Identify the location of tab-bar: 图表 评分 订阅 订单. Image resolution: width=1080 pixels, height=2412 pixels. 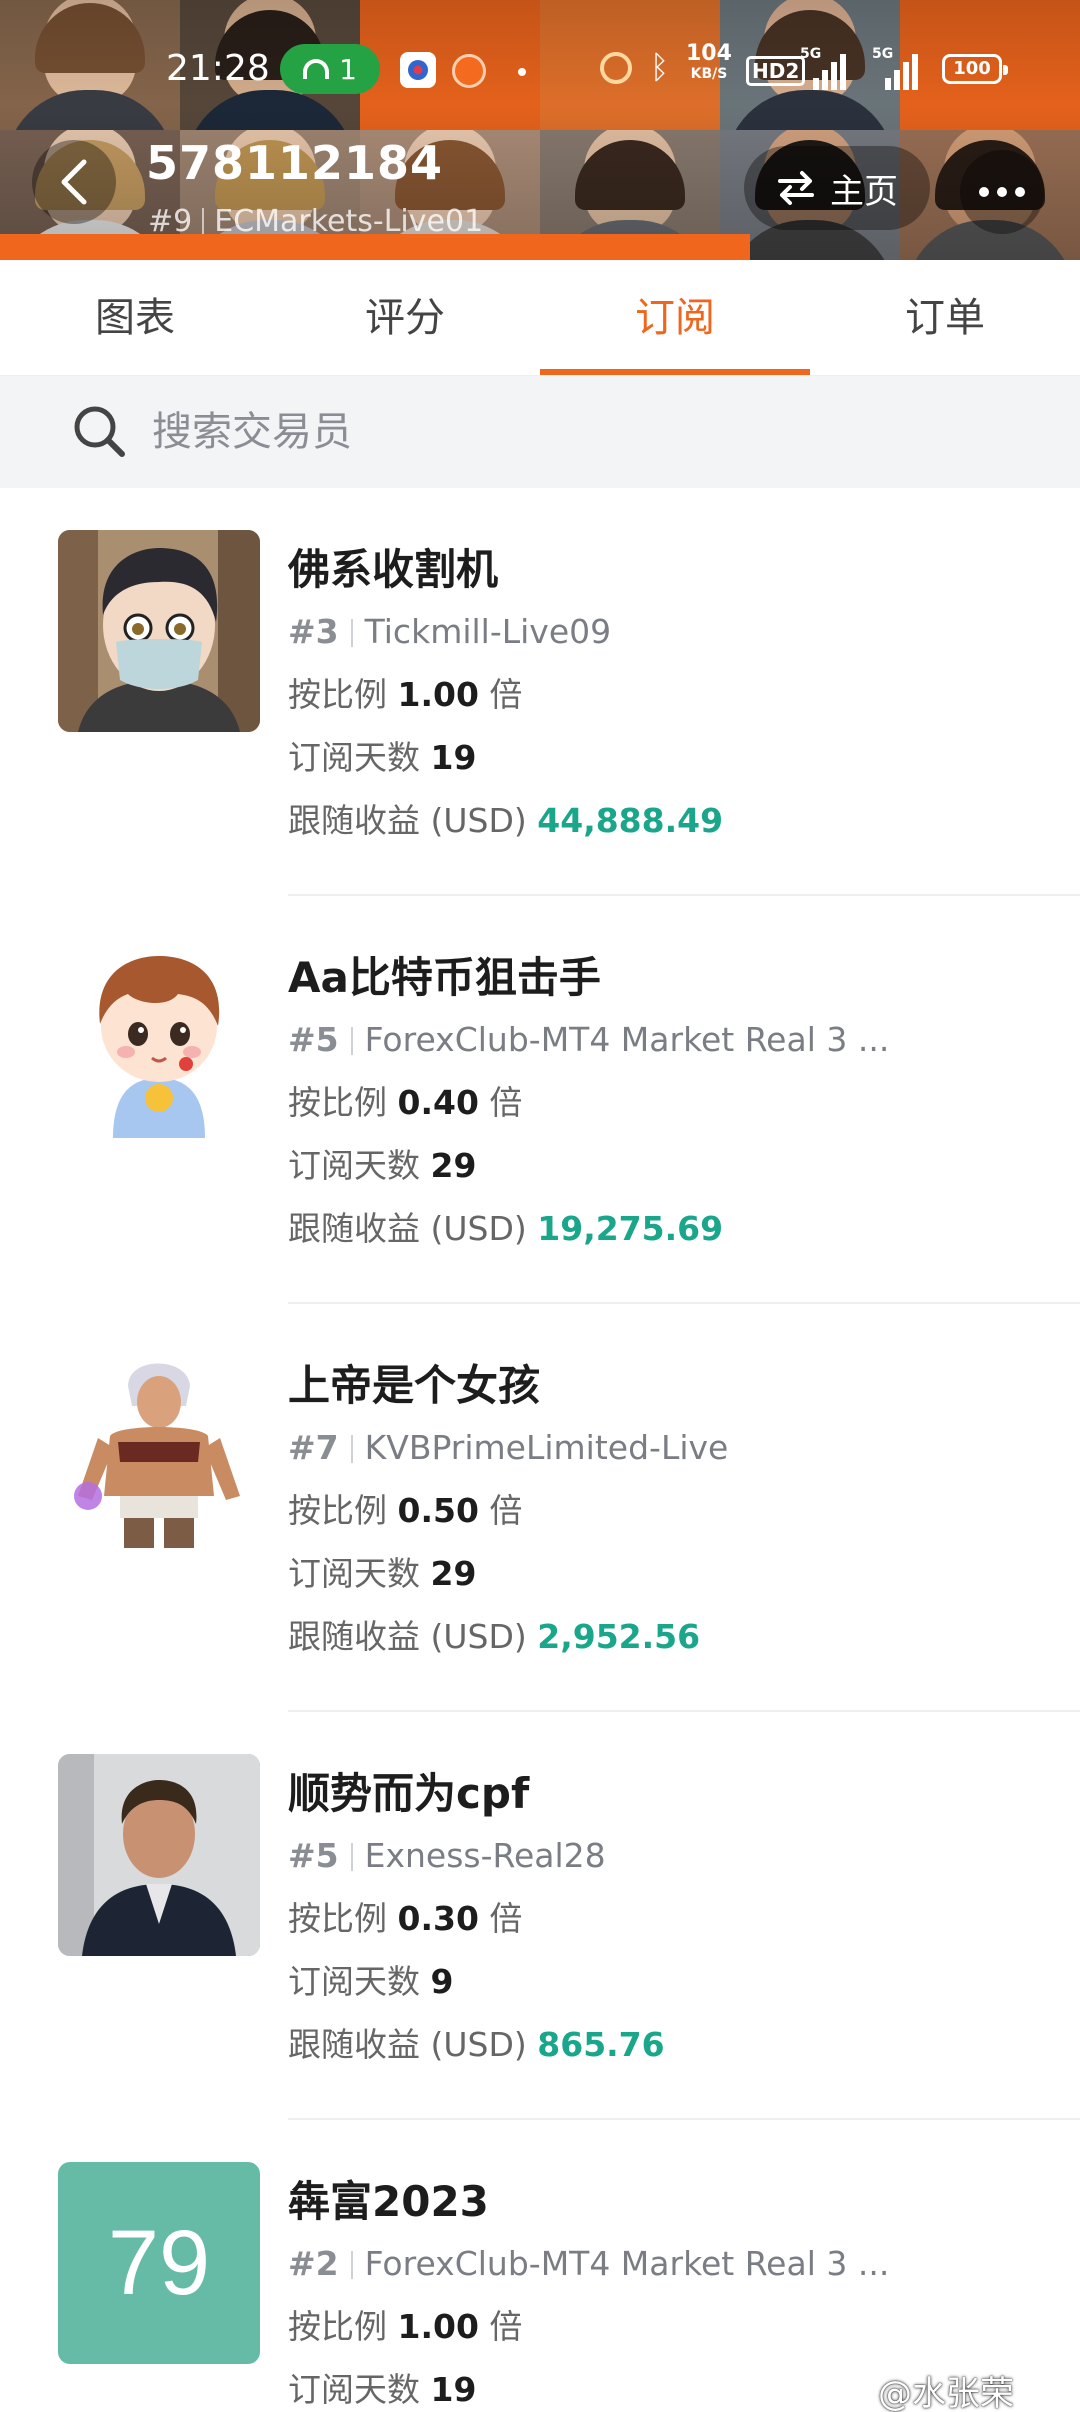
(540, 318).